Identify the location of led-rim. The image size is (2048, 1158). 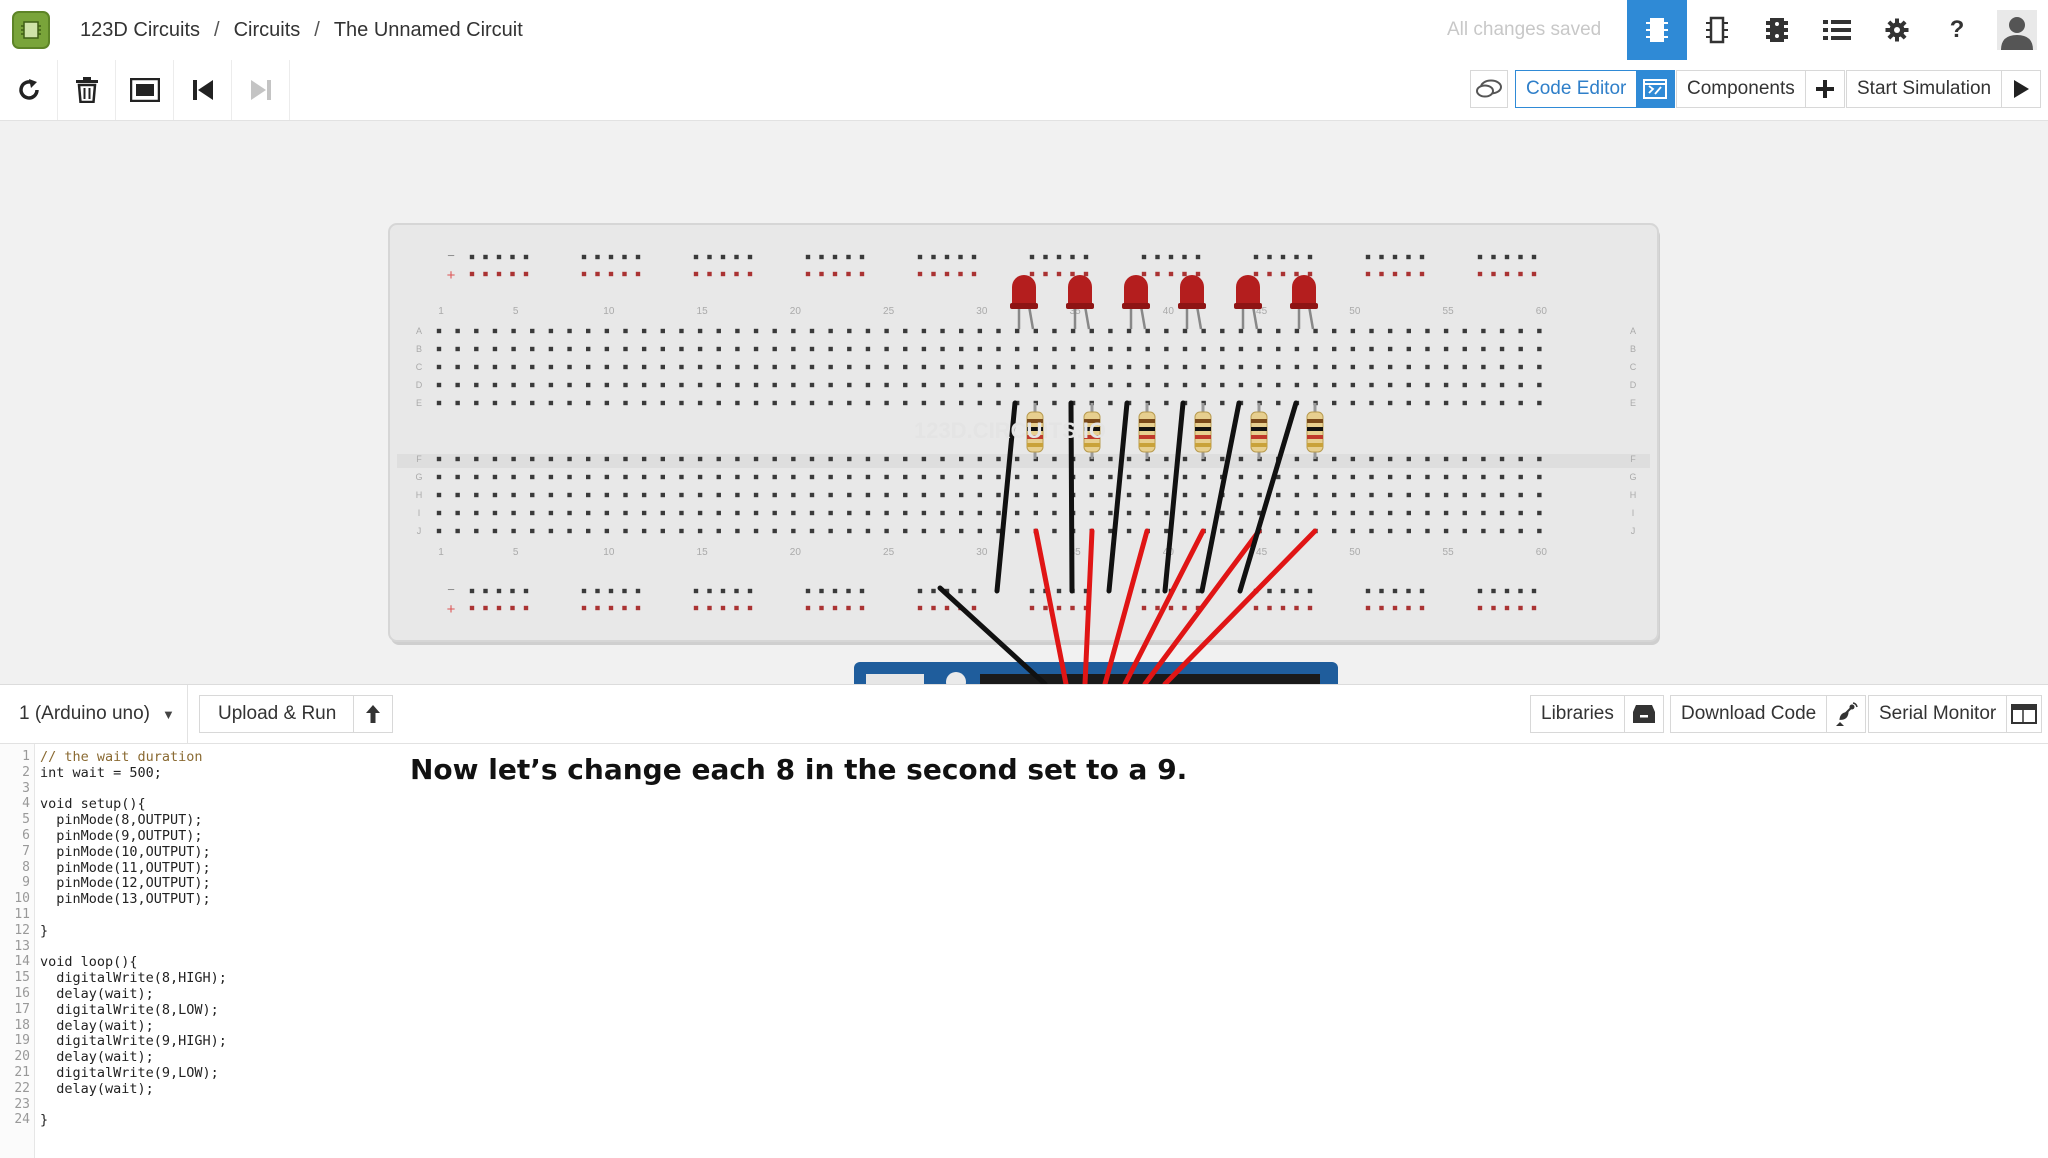
(1248, 306).